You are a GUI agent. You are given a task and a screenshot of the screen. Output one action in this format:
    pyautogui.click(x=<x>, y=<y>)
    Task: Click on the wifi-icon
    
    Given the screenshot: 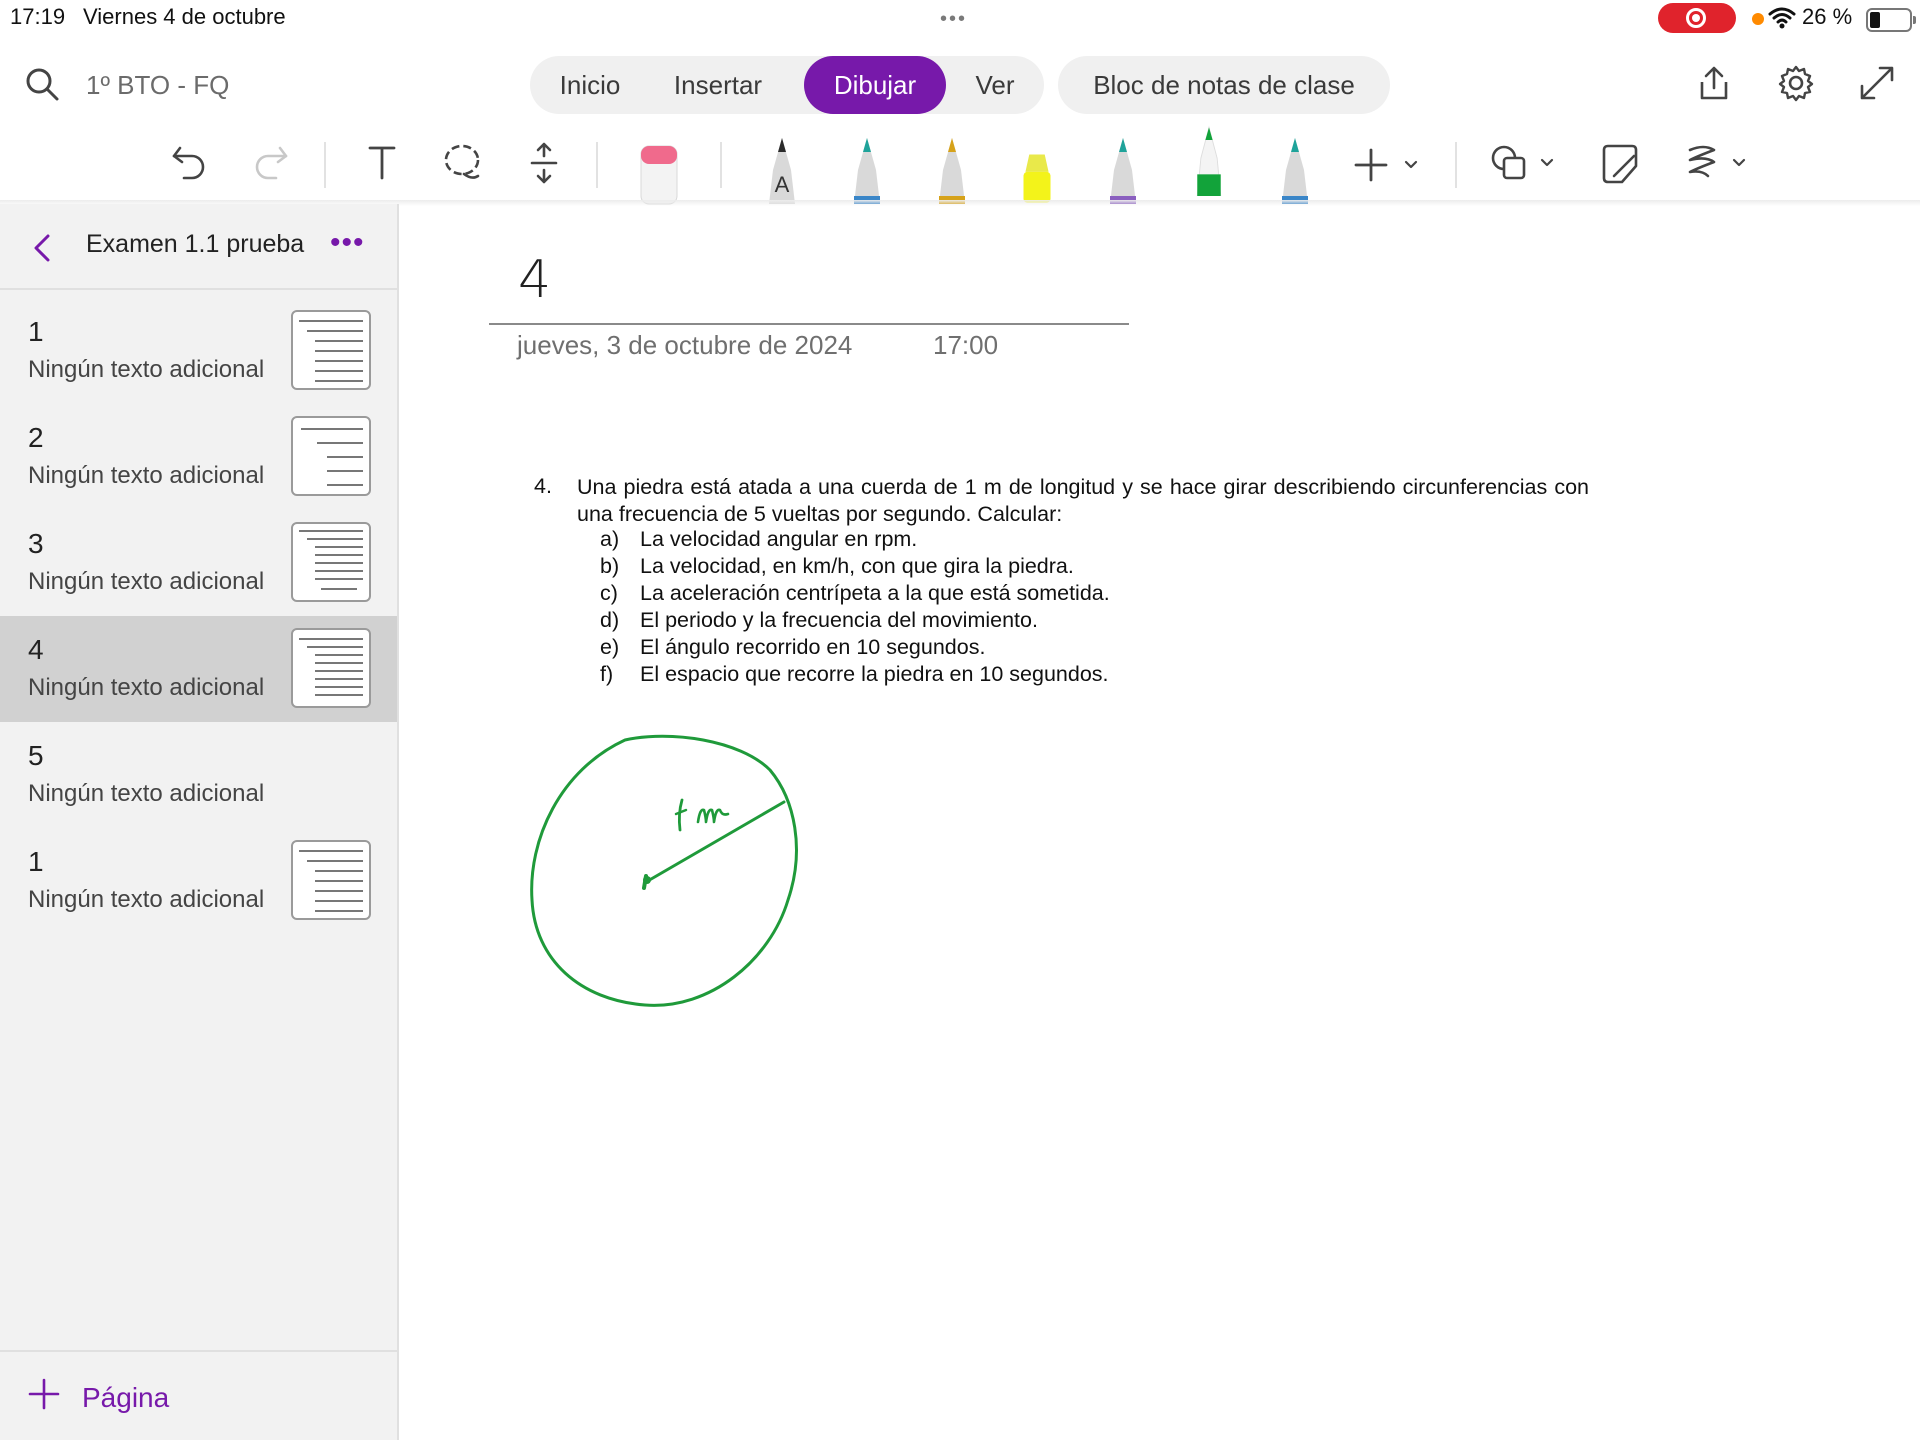 What is the action you would take?
    pyautogui.click(x=1782, y=18)
    